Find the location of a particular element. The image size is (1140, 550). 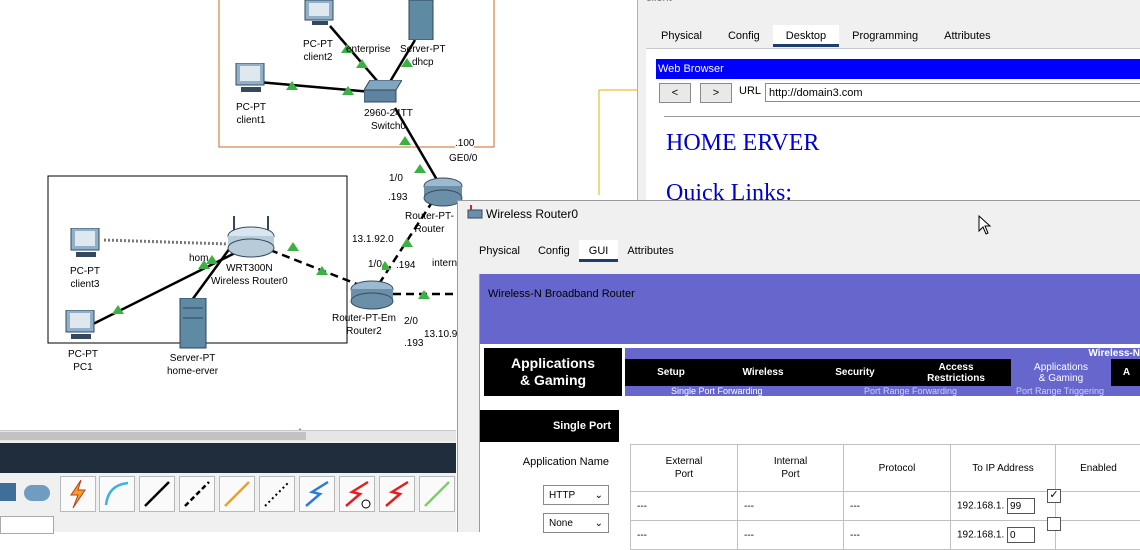

pc-icon-client2 is located at coordinates (320, 13).